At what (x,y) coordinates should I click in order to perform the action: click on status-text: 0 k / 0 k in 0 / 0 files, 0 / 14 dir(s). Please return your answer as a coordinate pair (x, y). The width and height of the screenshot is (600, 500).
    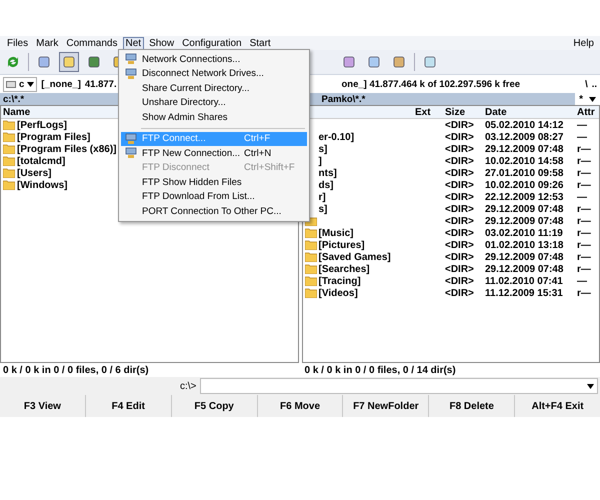
    Looking at the image, I should click on (380, 370).